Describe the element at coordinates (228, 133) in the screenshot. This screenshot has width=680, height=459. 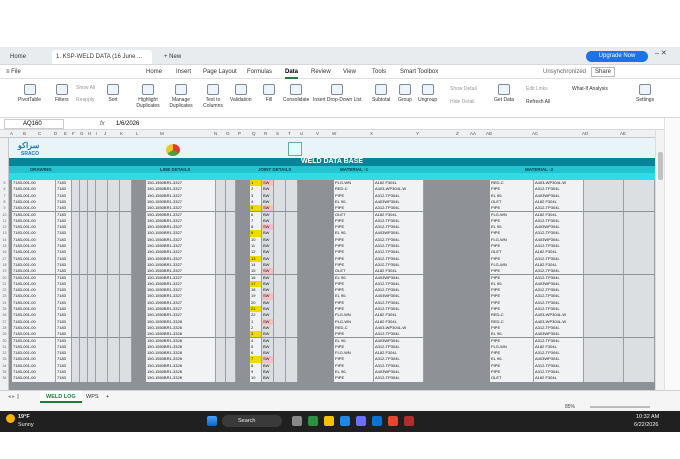
I see `column-header: O` at that location.